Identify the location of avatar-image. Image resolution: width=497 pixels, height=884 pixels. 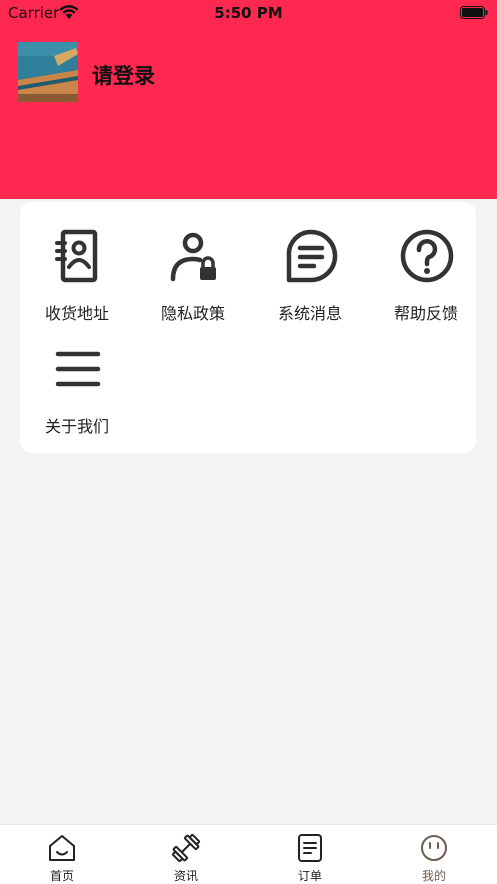
(48, 72).